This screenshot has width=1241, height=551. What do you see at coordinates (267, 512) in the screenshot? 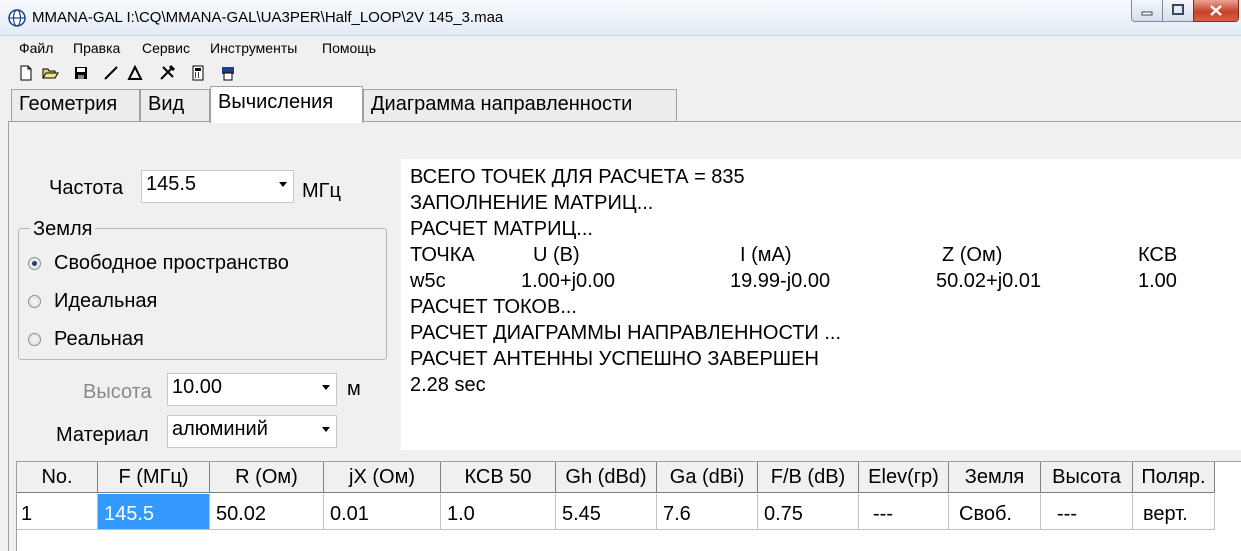
I see `table-cell-resistance: 50.02` at bounding box center [267, 512].